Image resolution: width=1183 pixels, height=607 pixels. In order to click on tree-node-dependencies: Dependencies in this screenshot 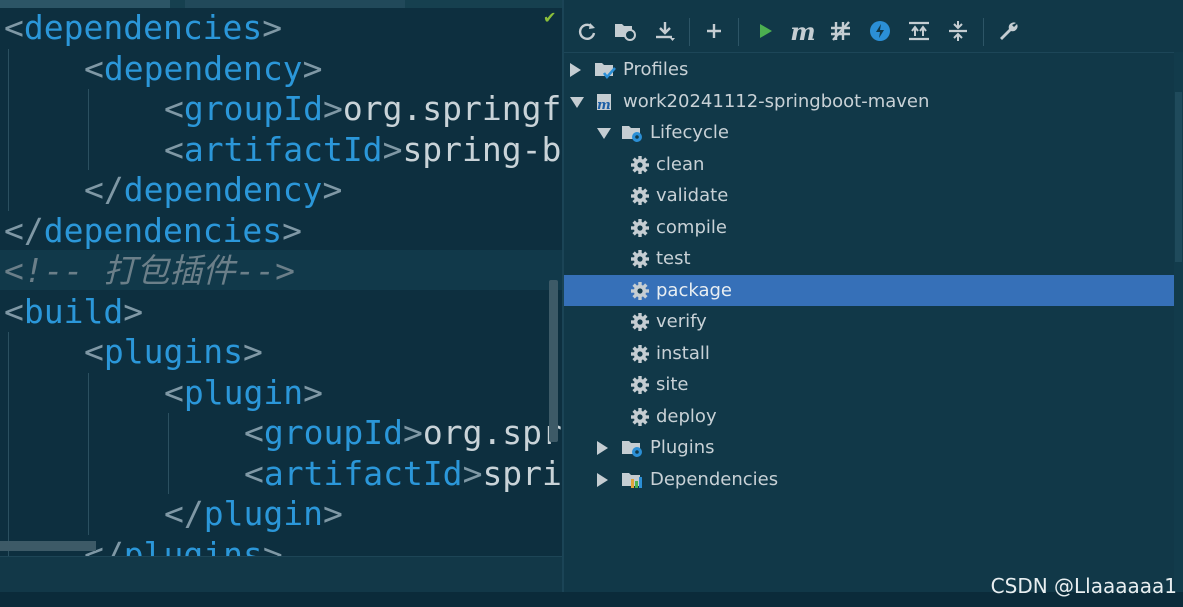, I will do `click(869, 479)`.